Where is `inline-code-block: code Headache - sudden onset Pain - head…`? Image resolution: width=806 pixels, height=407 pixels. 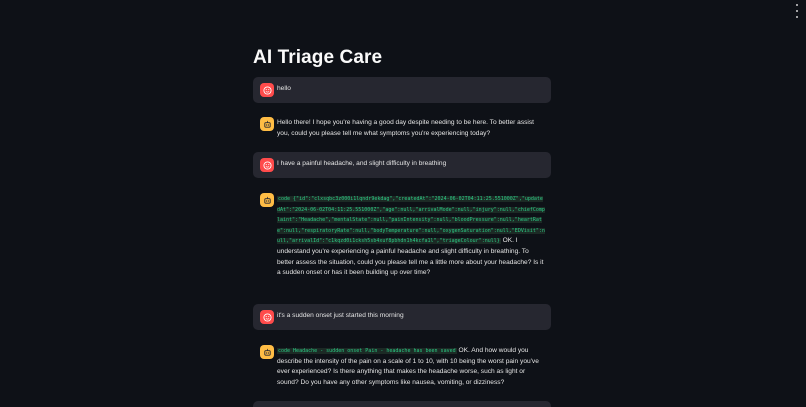 inline-code-block: code Headache - sudden onset Pain - head… is located at coordinates (367, 351).